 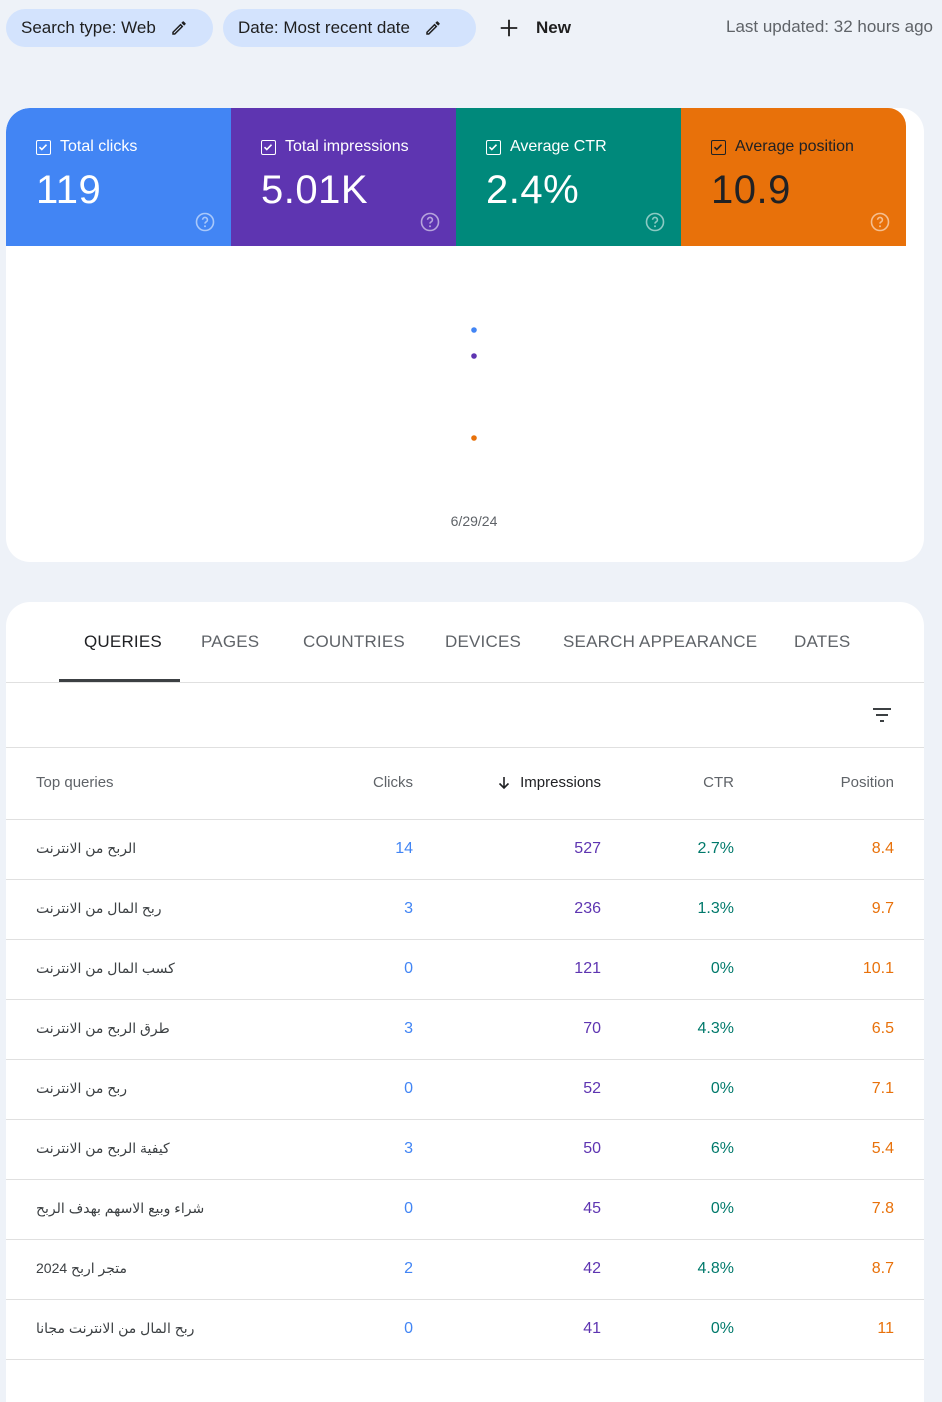 What do you see at coordinates (88, 27) in the screenshot?
I see `search-type-chip-label: Search type: Web` at bounding box center [88, 27].